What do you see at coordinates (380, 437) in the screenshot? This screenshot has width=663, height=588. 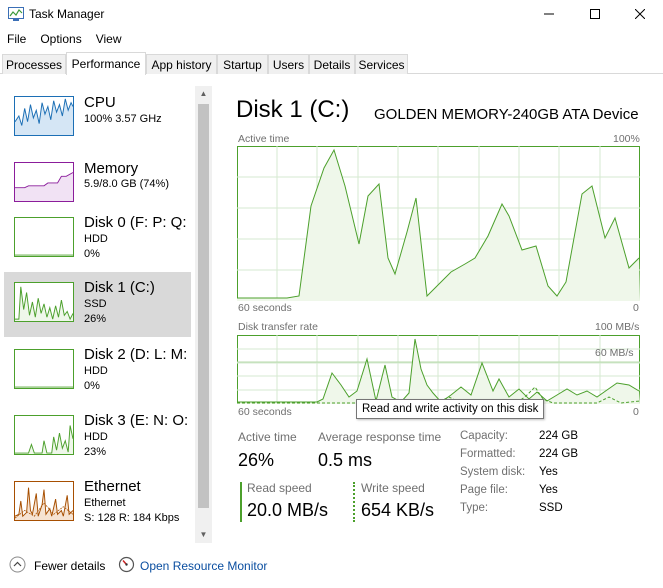 I see `avg-response-label: Average response time` at bounding box center [380, 437].